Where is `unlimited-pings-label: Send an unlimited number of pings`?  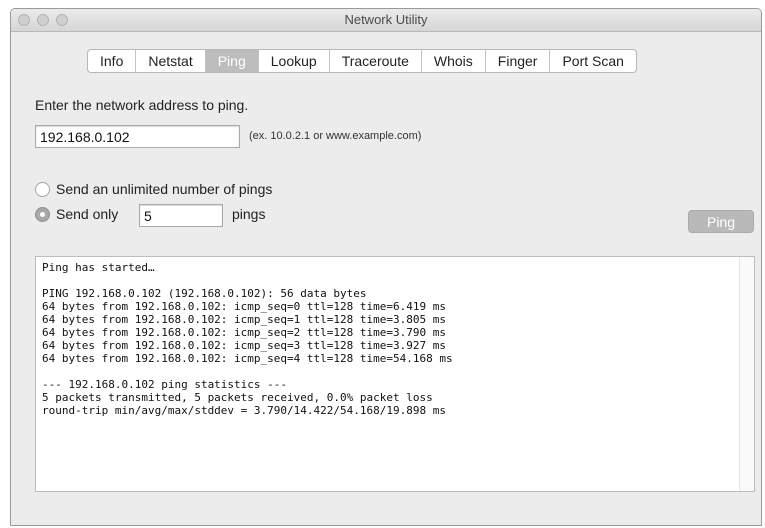
unlimited-pings-label: Send an unlimited number of pings is located at coordinates (164, 189).